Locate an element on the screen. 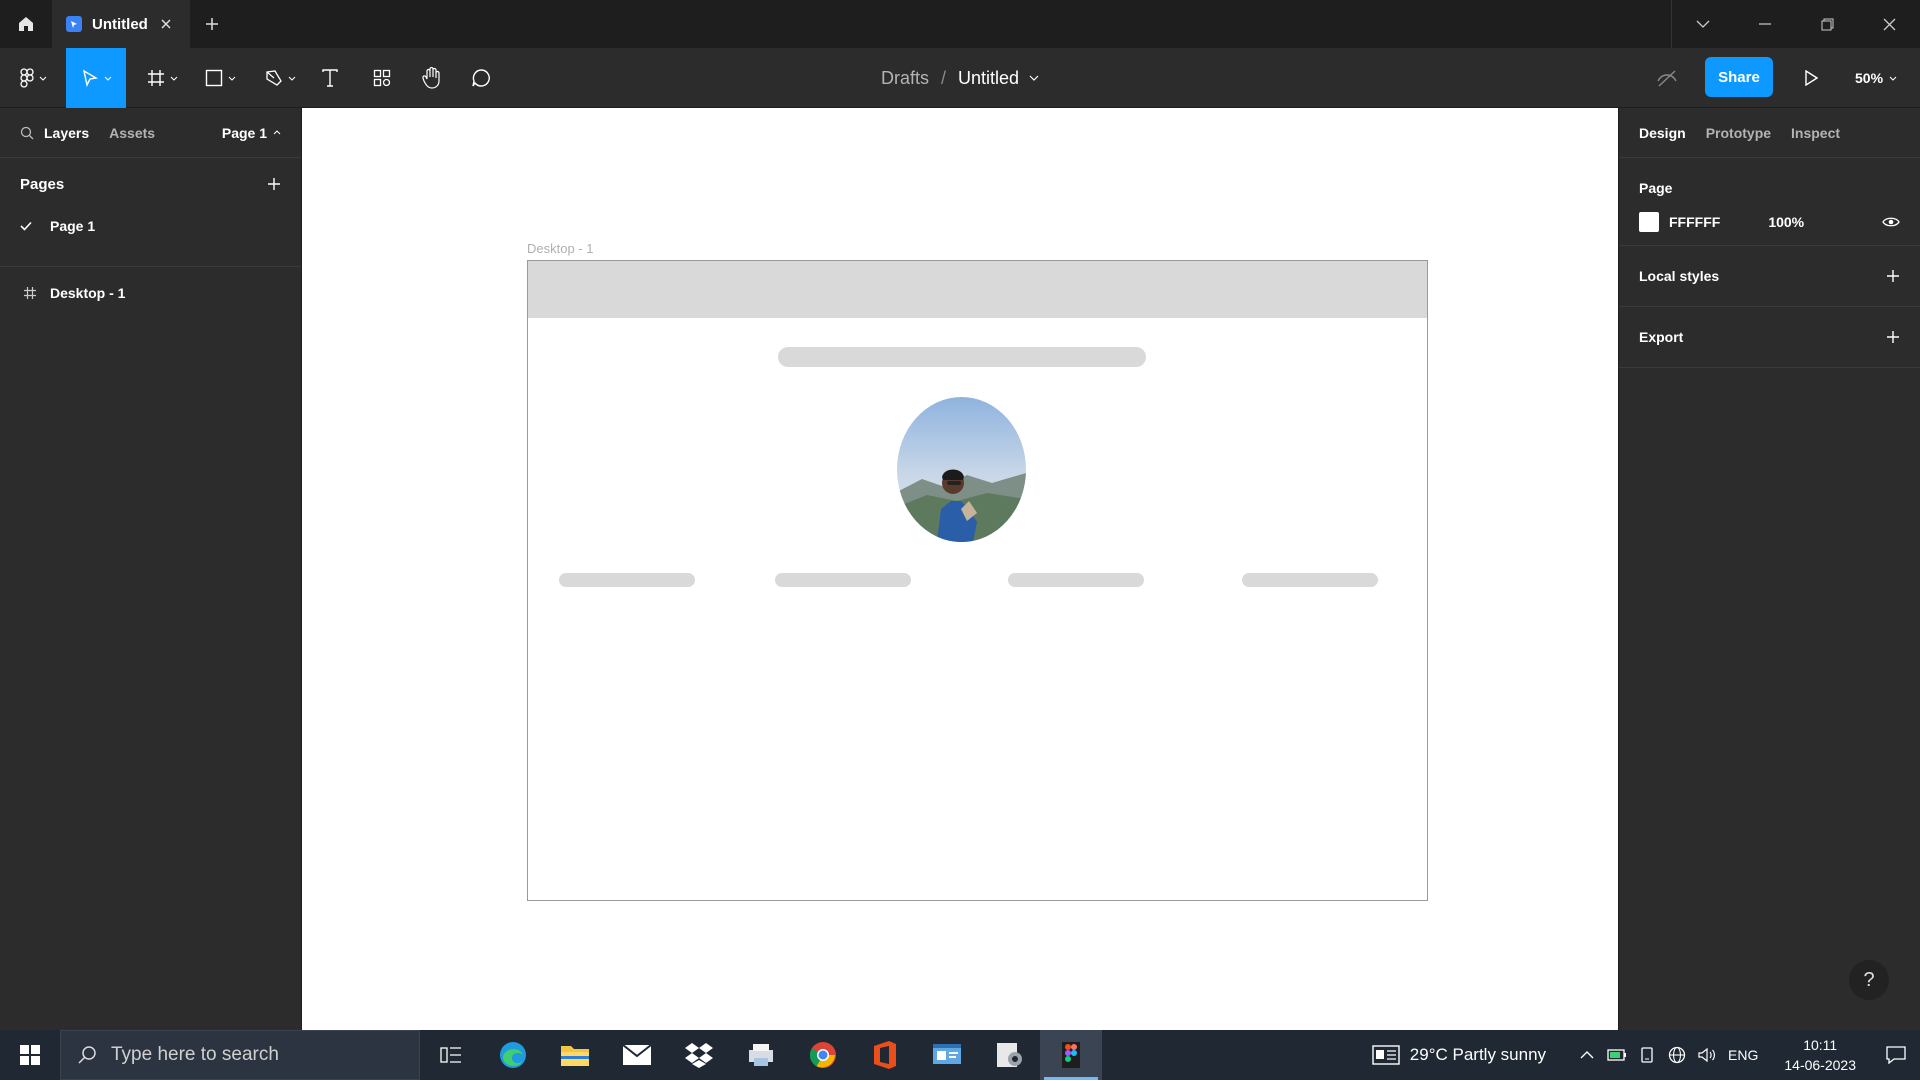 The image size is (1920, 1080). comment-tool-button is located at coordinates (481, 78).